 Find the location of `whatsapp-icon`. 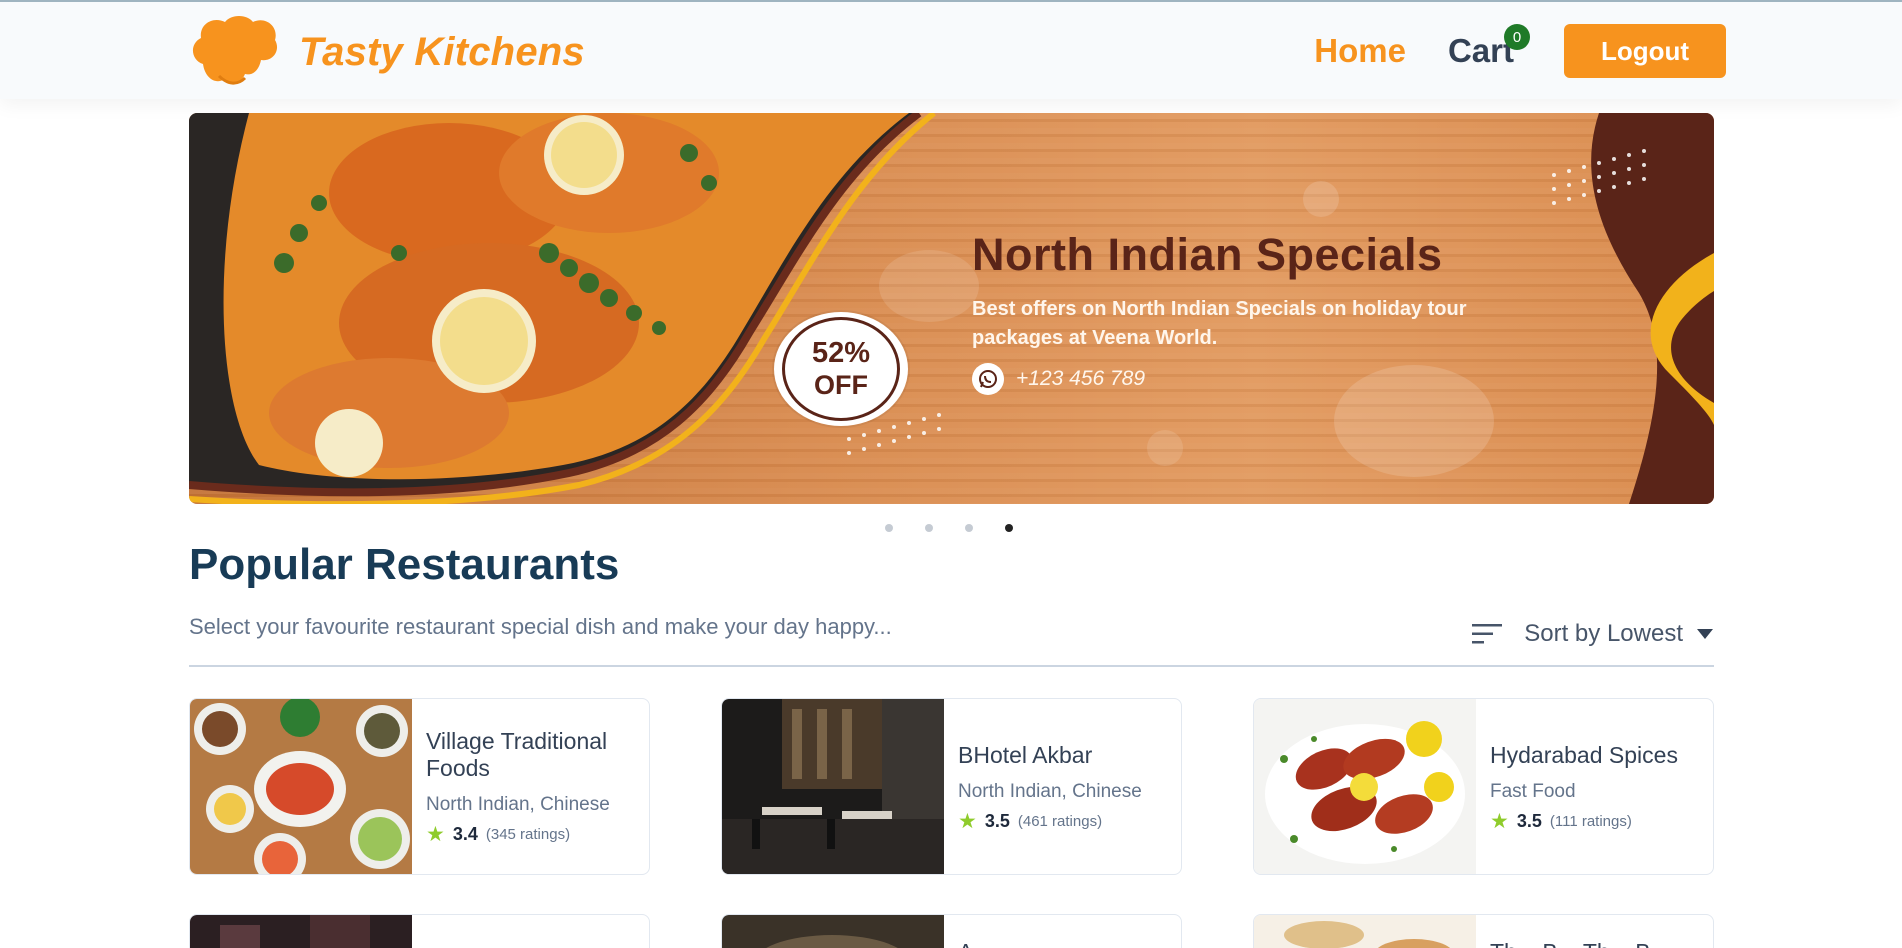

whatsapp-icon is located at coordinates (988, 379).